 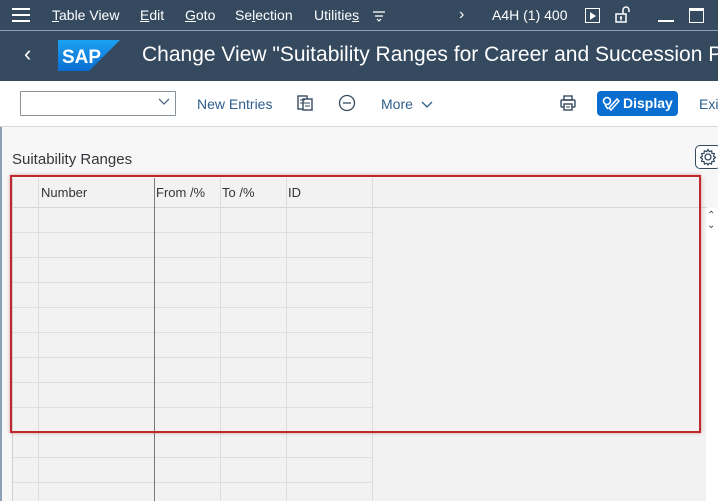 What do you see at coordinates (461, 15) in the screenshot?
I see `chevron-right-icon: ›` at bounding box center [461, 15].